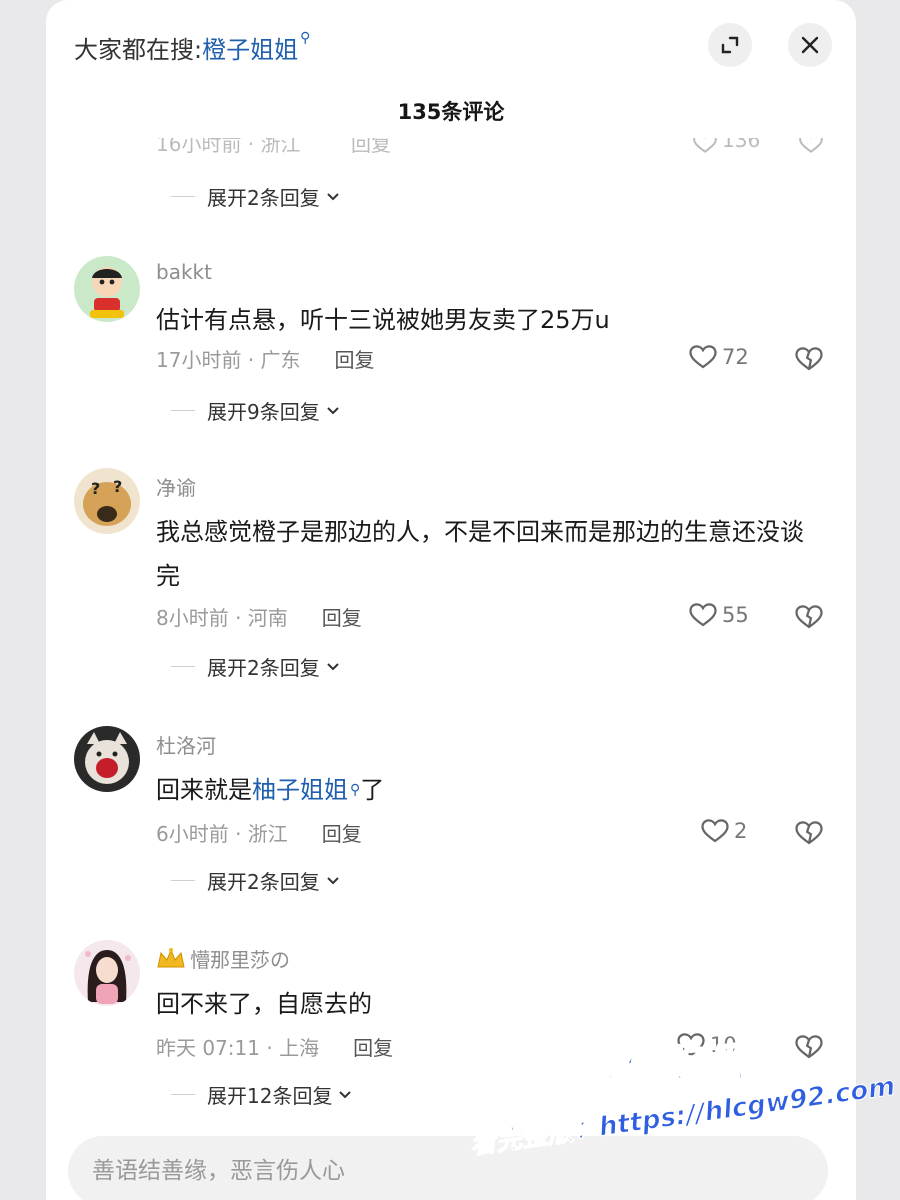 This screenshot has height=1200, width=900. I want to click on time-location: 16小时前 · 浙江, so click(228, 144).